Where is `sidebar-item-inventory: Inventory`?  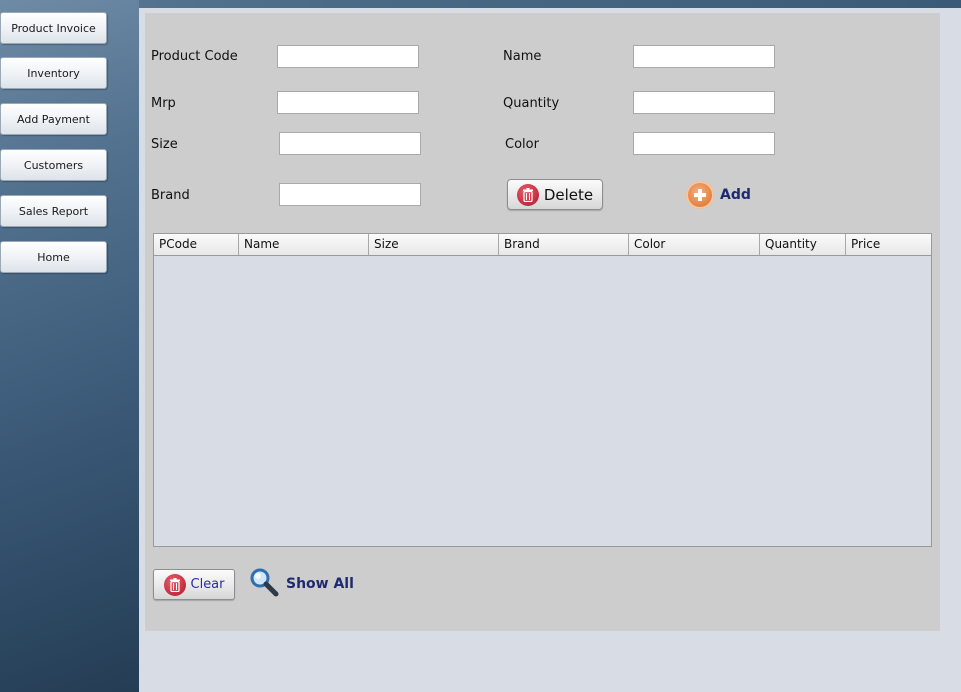
sidebar-item-inventory: Inventory is located at coordinates (53, 73).